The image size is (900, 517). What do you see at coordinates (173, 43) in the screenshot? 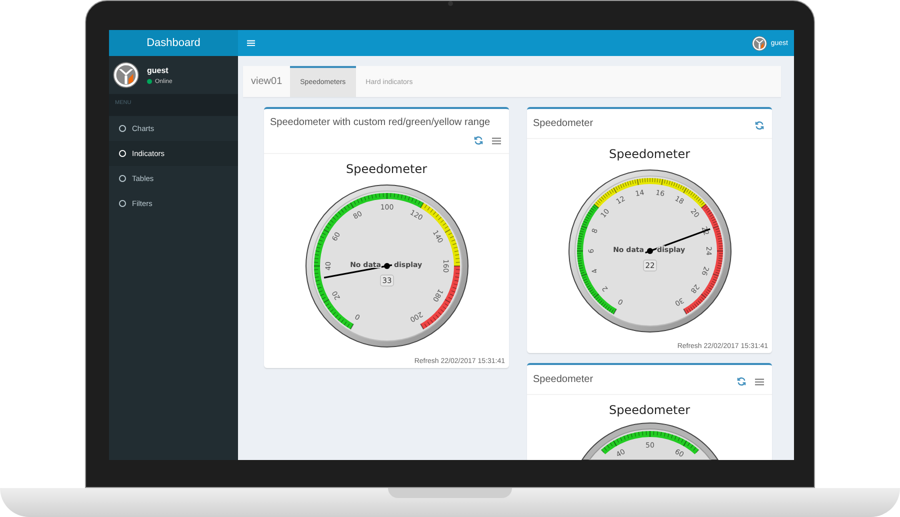
I see `dashboard-logo: Dashboard` at bounding box center [173, 43].